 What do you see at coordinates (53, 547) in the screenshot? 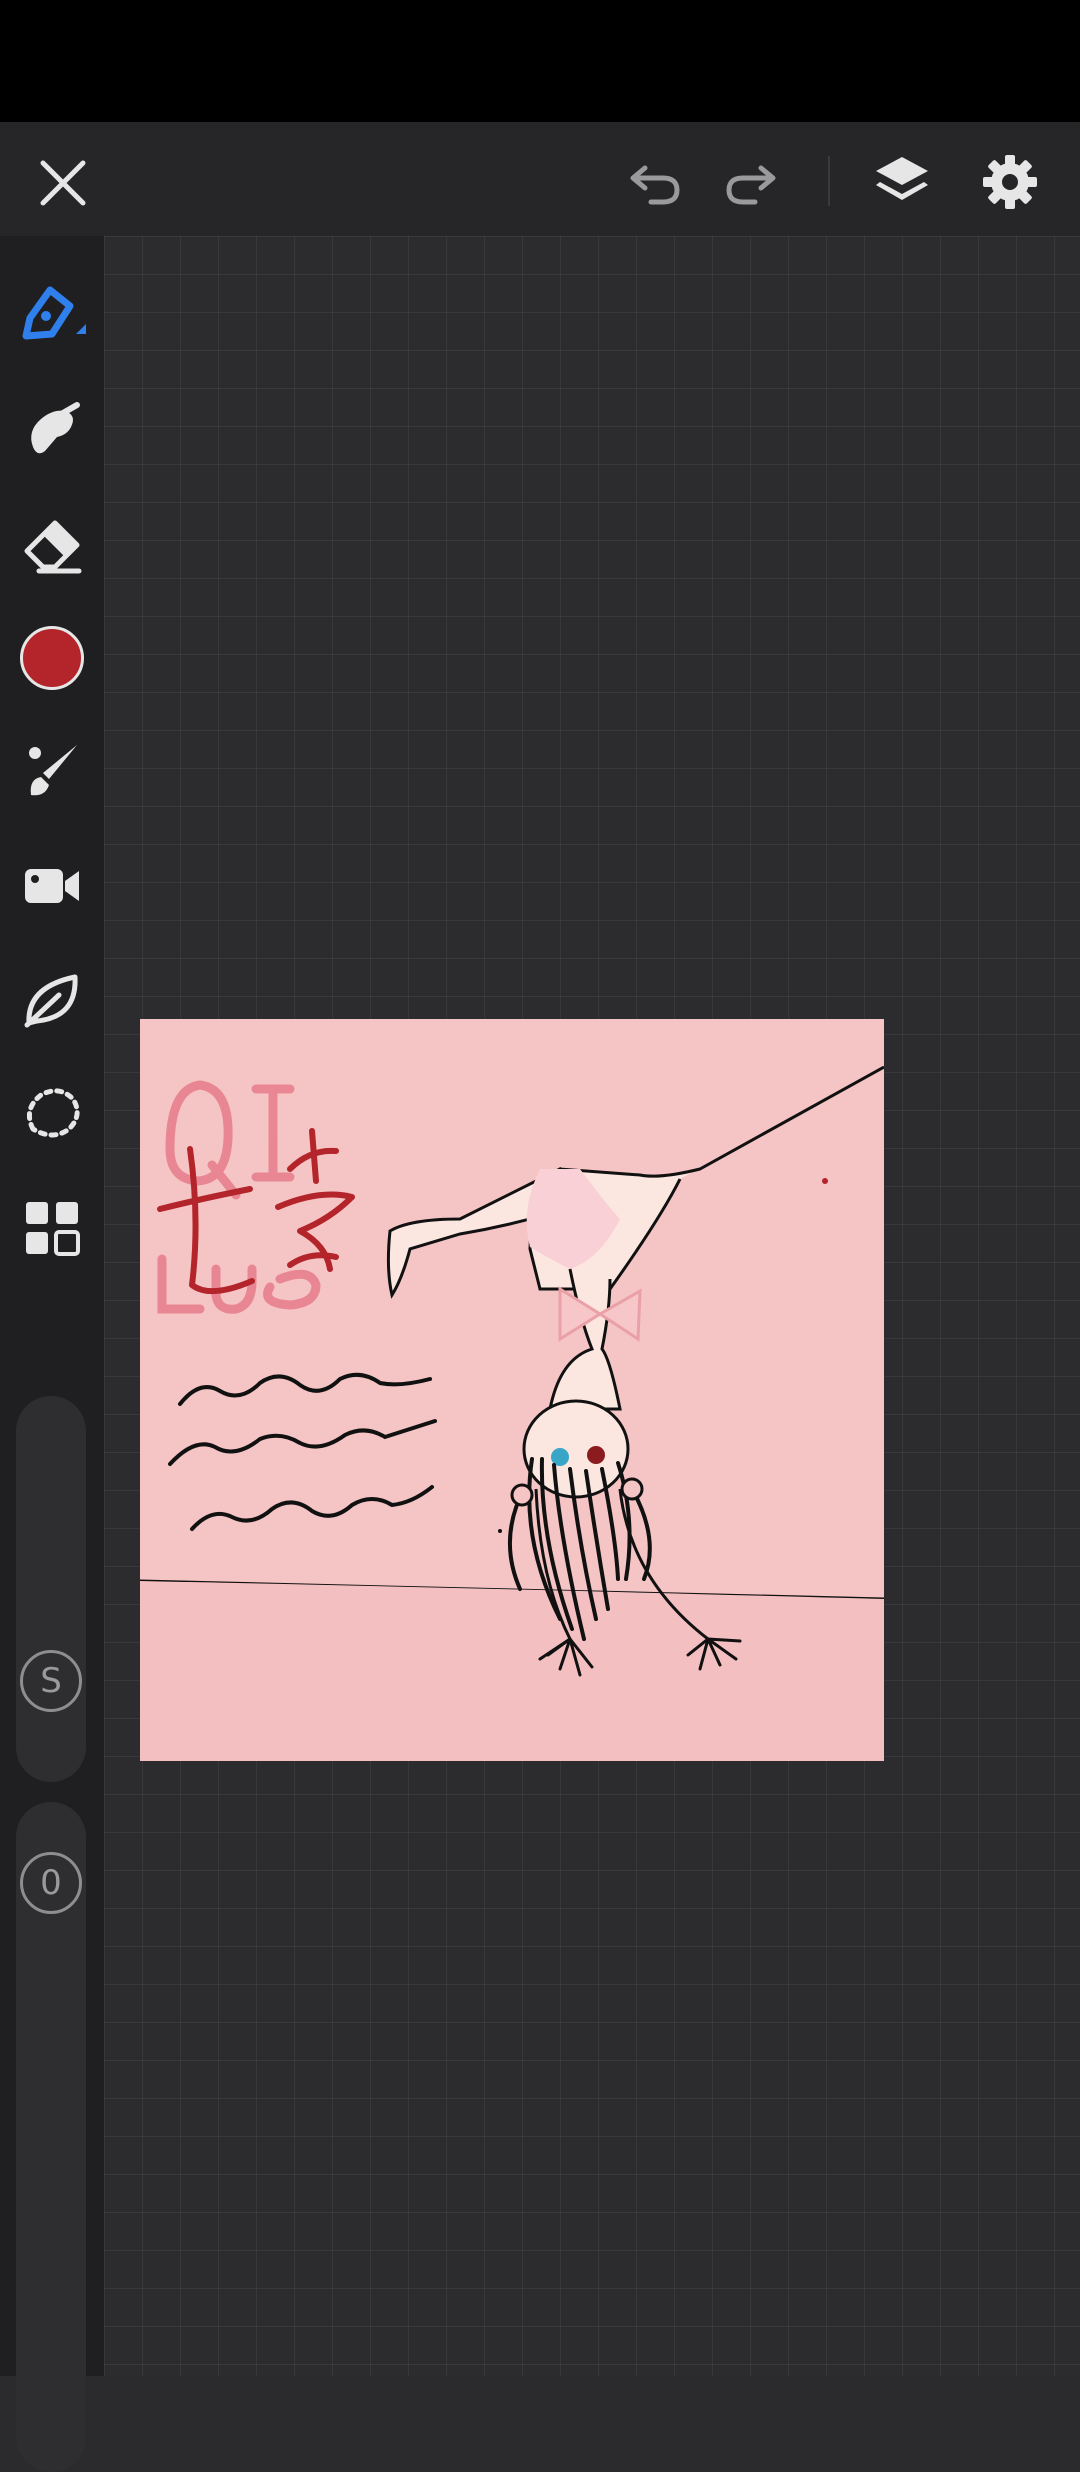
I see `eraser-icon` at bounding box center [53, 547].